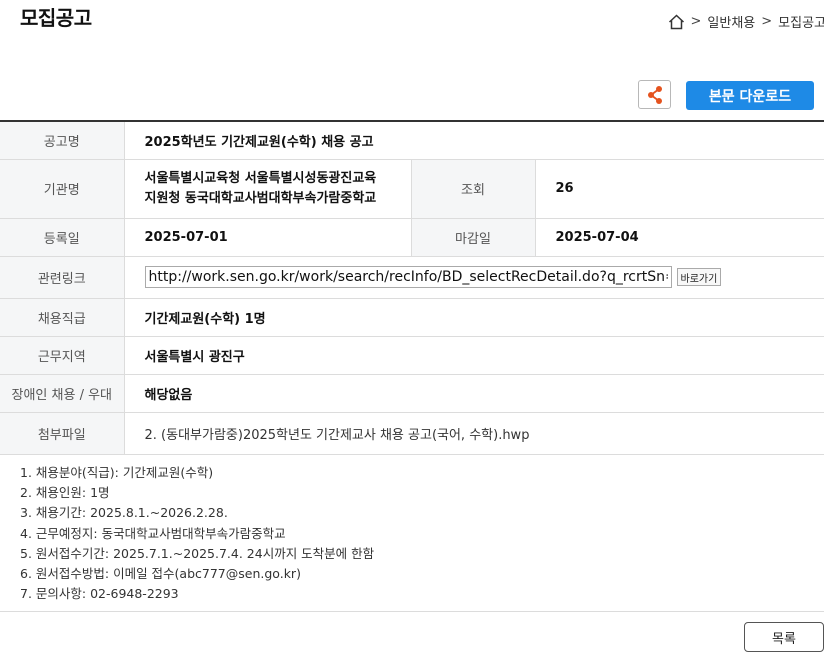 This screenshot has height=652, width=824. Describe the element at coordinates (153, 533) in the screenshot. I see `list-item: 4. 근무예정지: 동국대학교사범대학부속가람중학교` at that location.